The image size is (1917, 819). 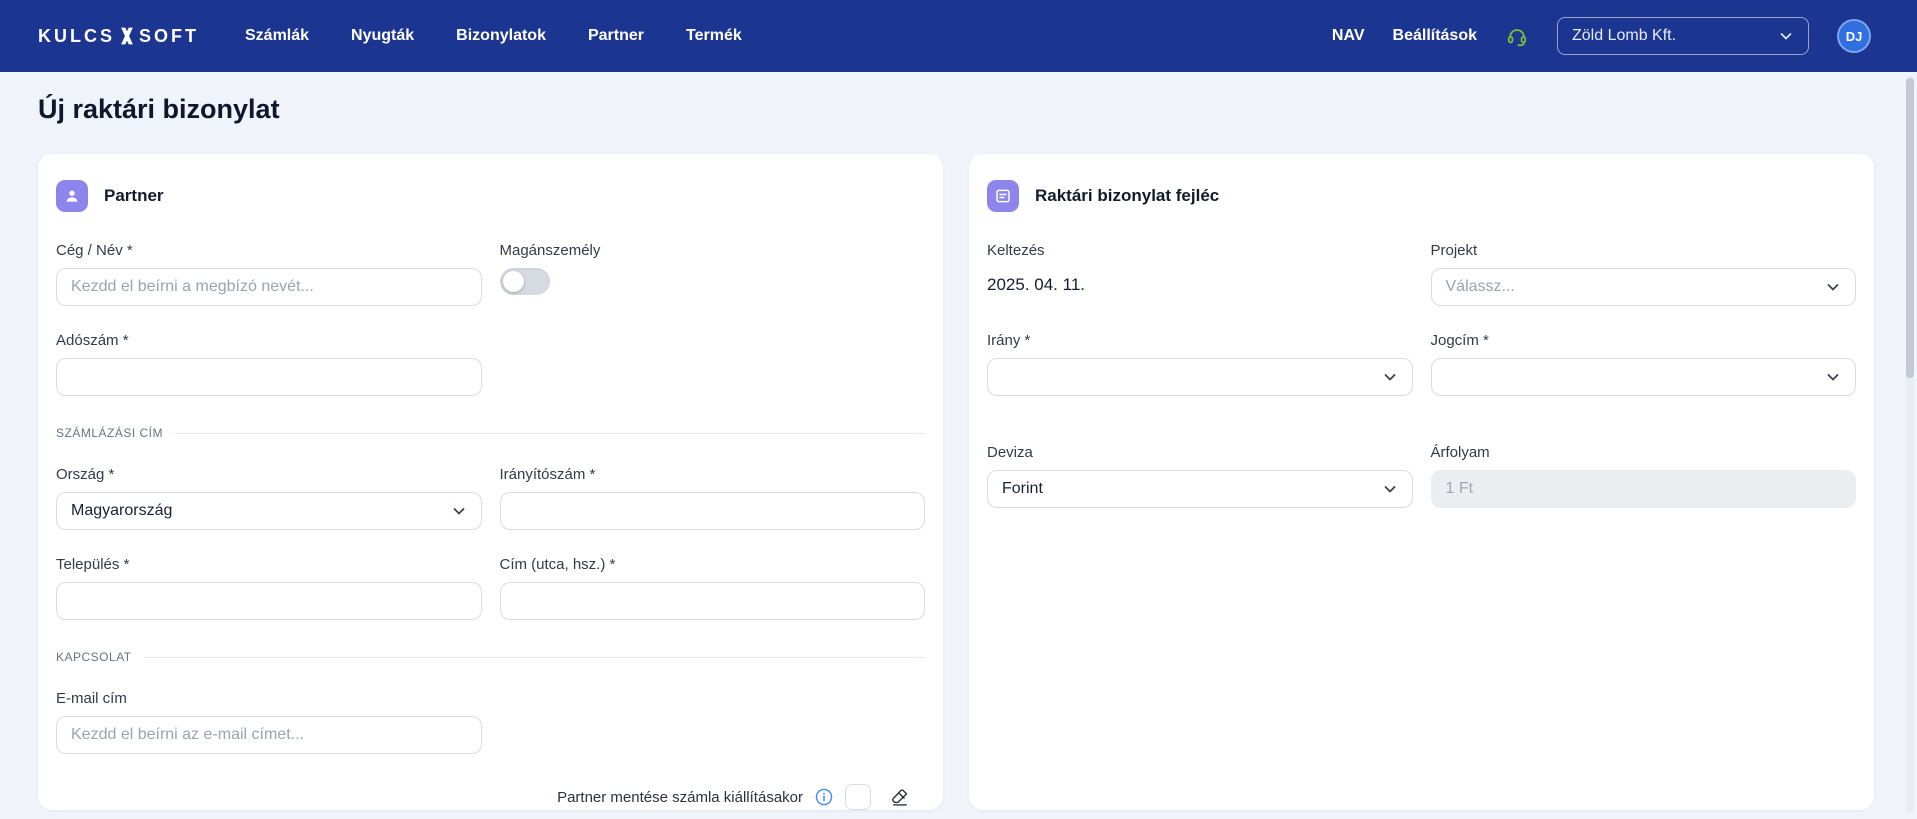 What do you see at coordinates (1022, 488) in the screenshot?
I see `currency-select-value: Forint` at bounding box center [1022, 488].